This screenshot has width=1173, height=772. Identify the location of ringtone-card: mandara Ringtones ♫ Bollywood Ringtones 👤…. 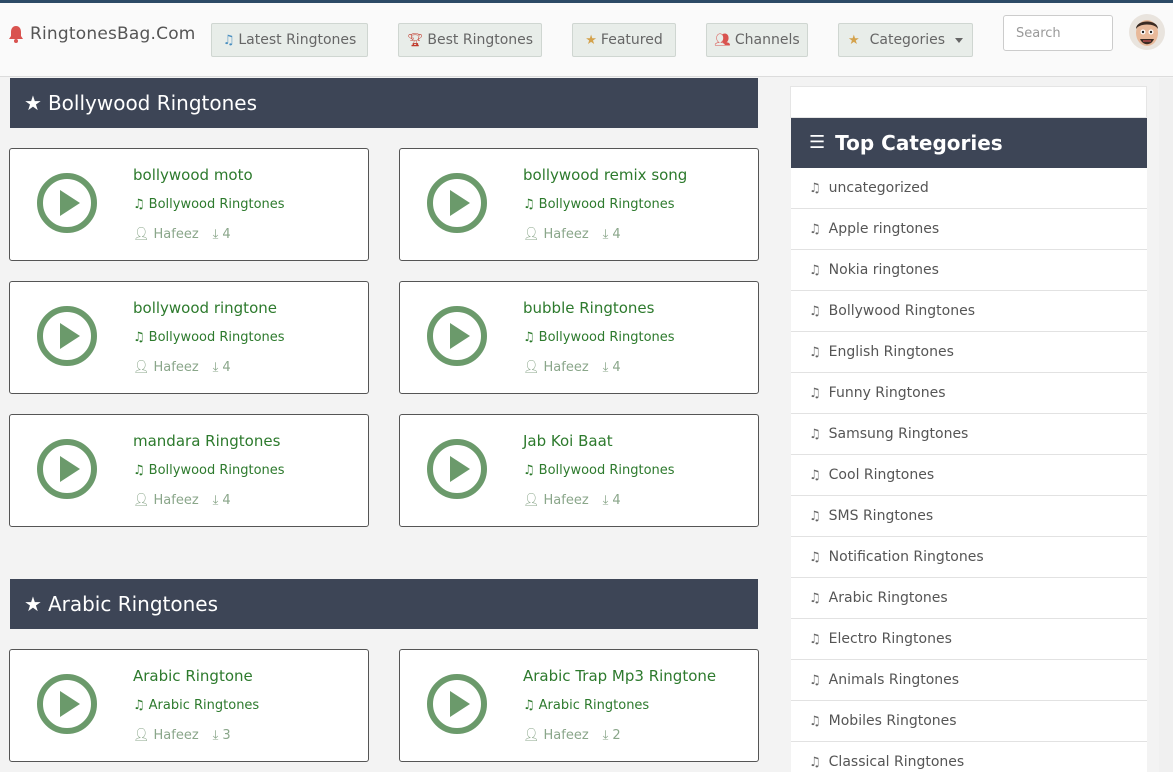
(189, 470).